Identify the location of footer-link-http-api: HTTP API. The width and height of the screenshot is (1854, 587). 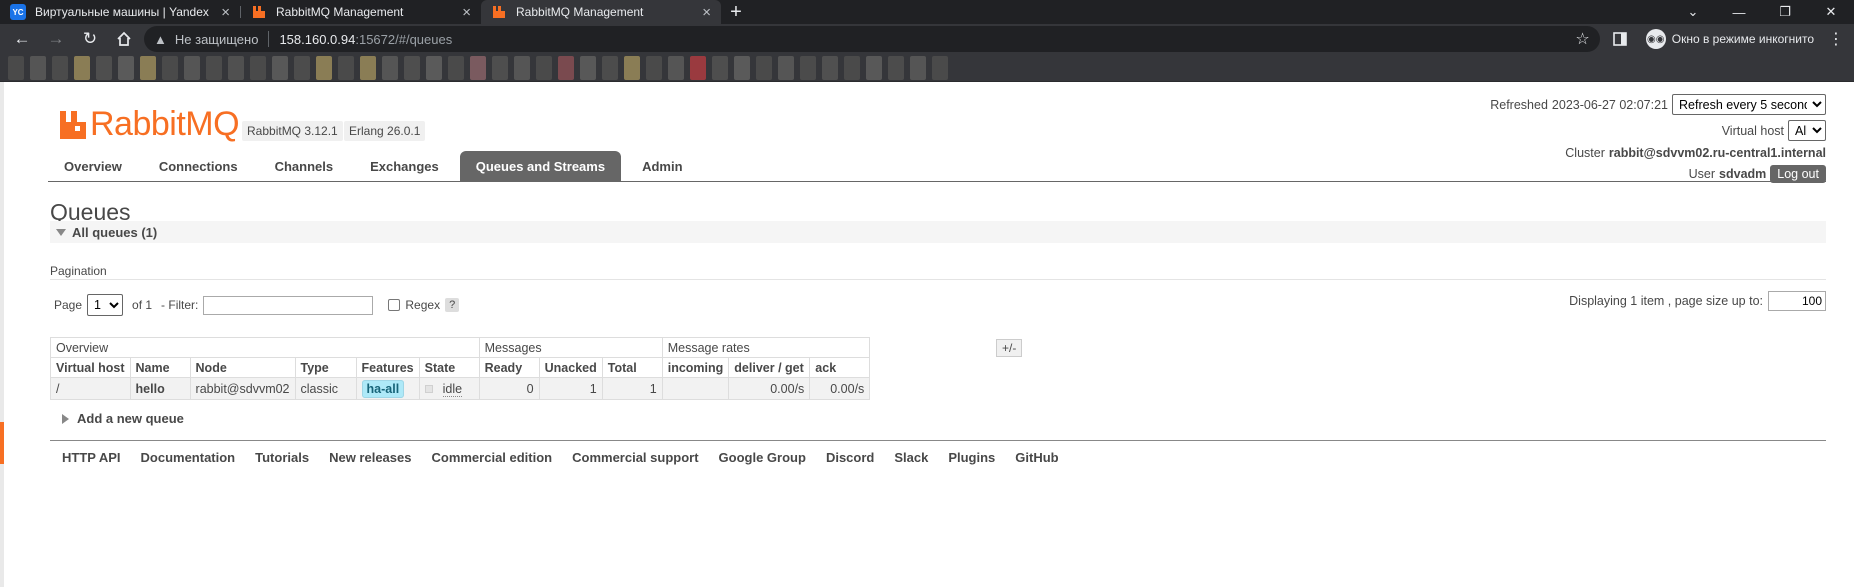
(91, 457).